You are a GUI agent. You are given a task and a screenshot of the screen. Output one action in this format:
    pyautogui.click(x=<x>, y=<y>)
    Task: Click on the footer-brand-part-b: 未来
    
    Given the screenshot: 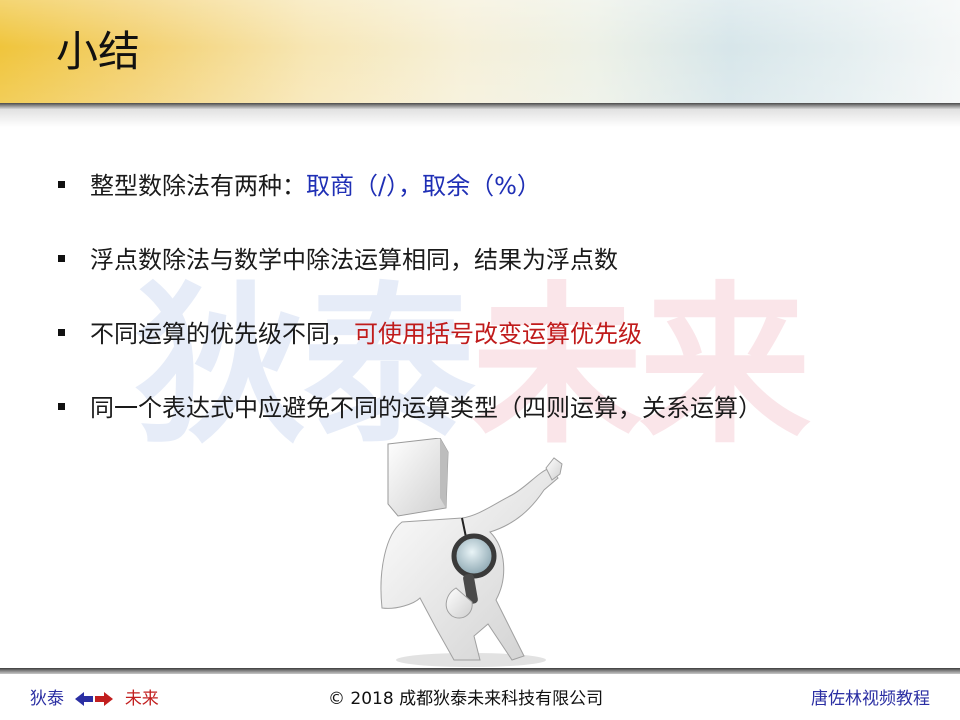 What is the action you would take?
    pyautogui.click(x=141, y=699)
    